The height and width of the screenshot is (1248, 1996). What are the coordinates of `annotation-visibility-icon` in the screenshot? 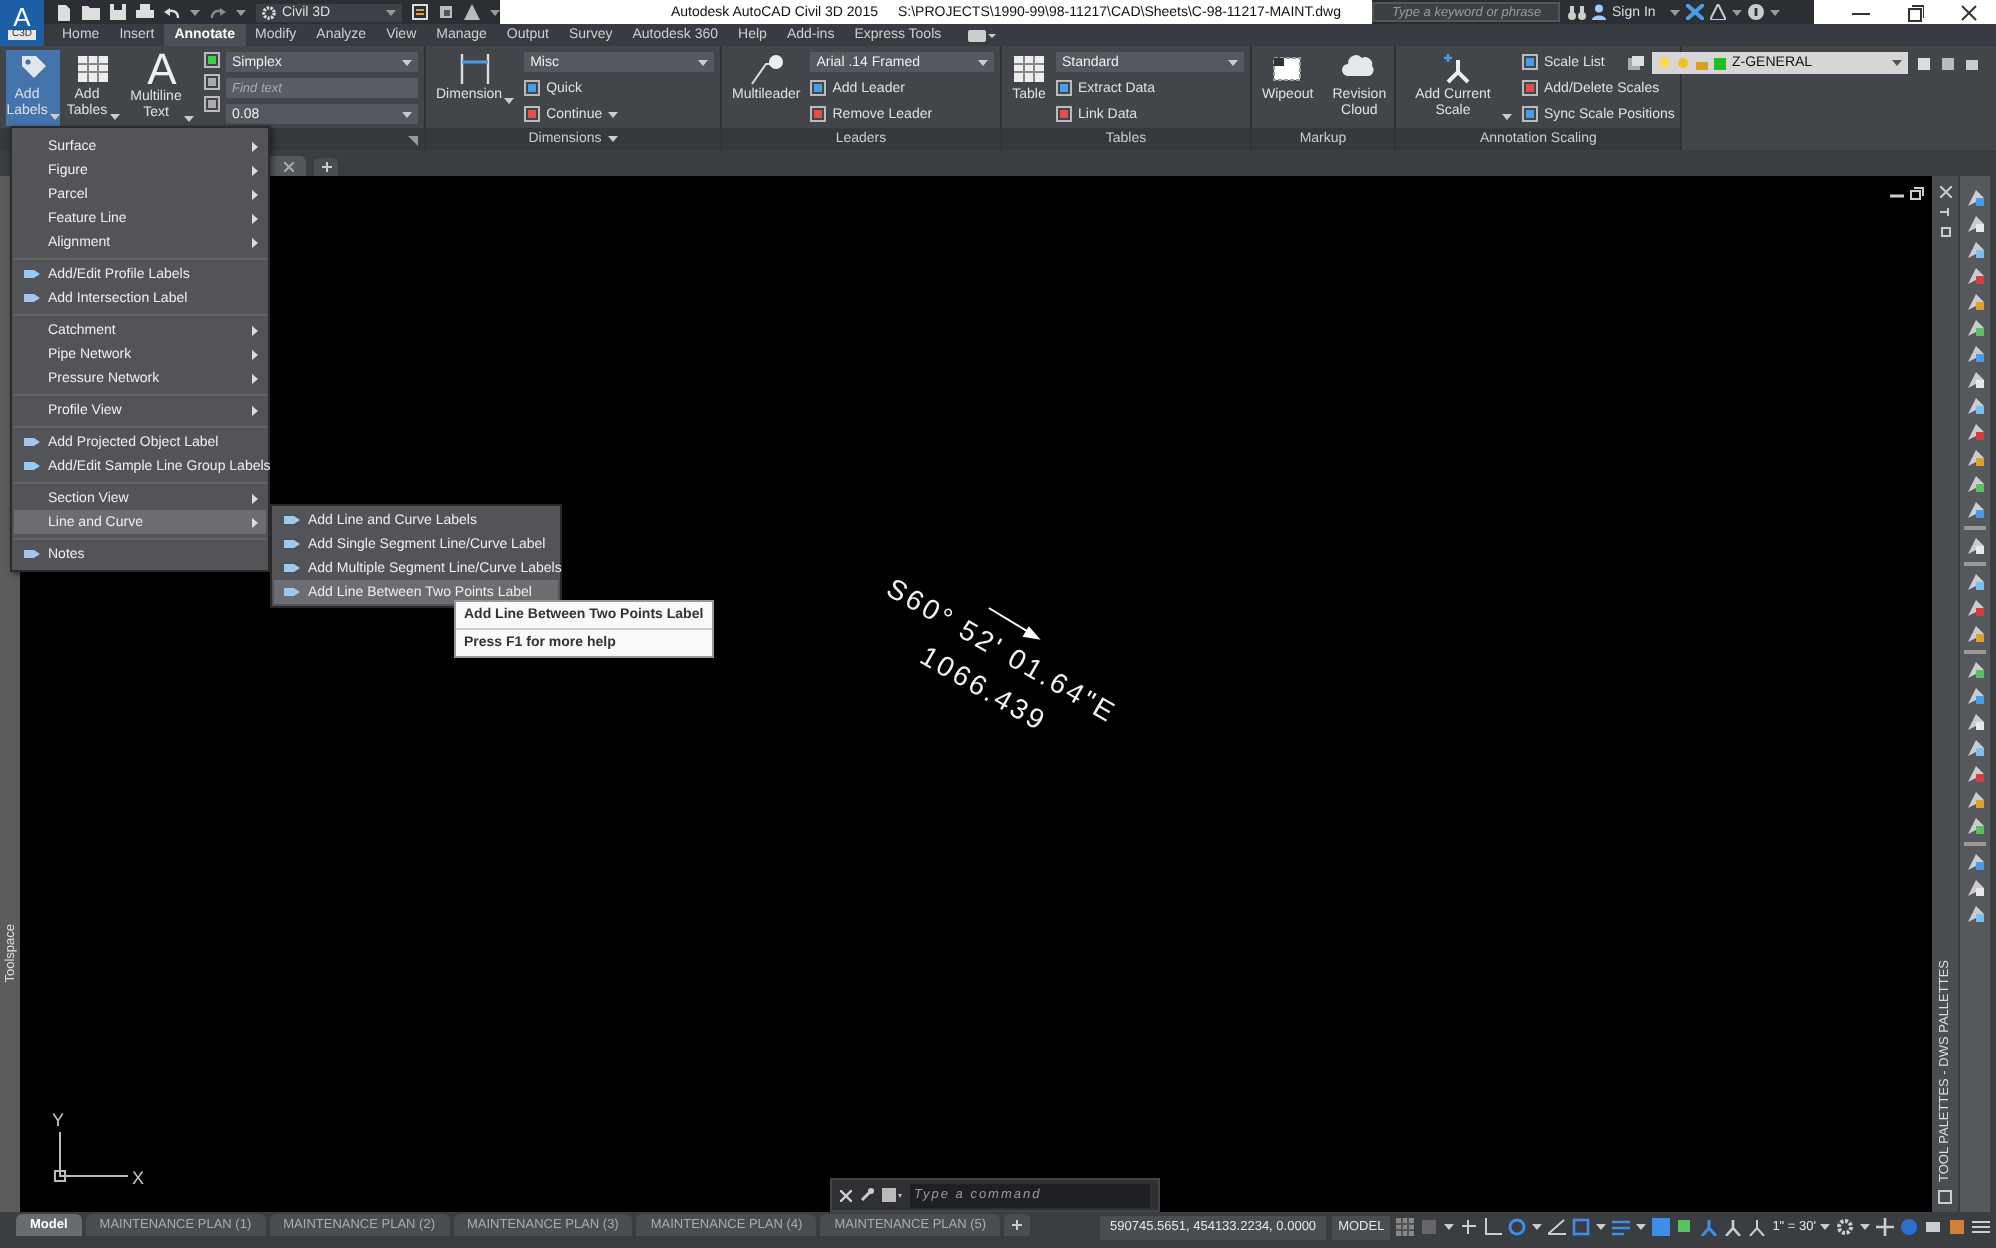 It's located at (1709, 1227).